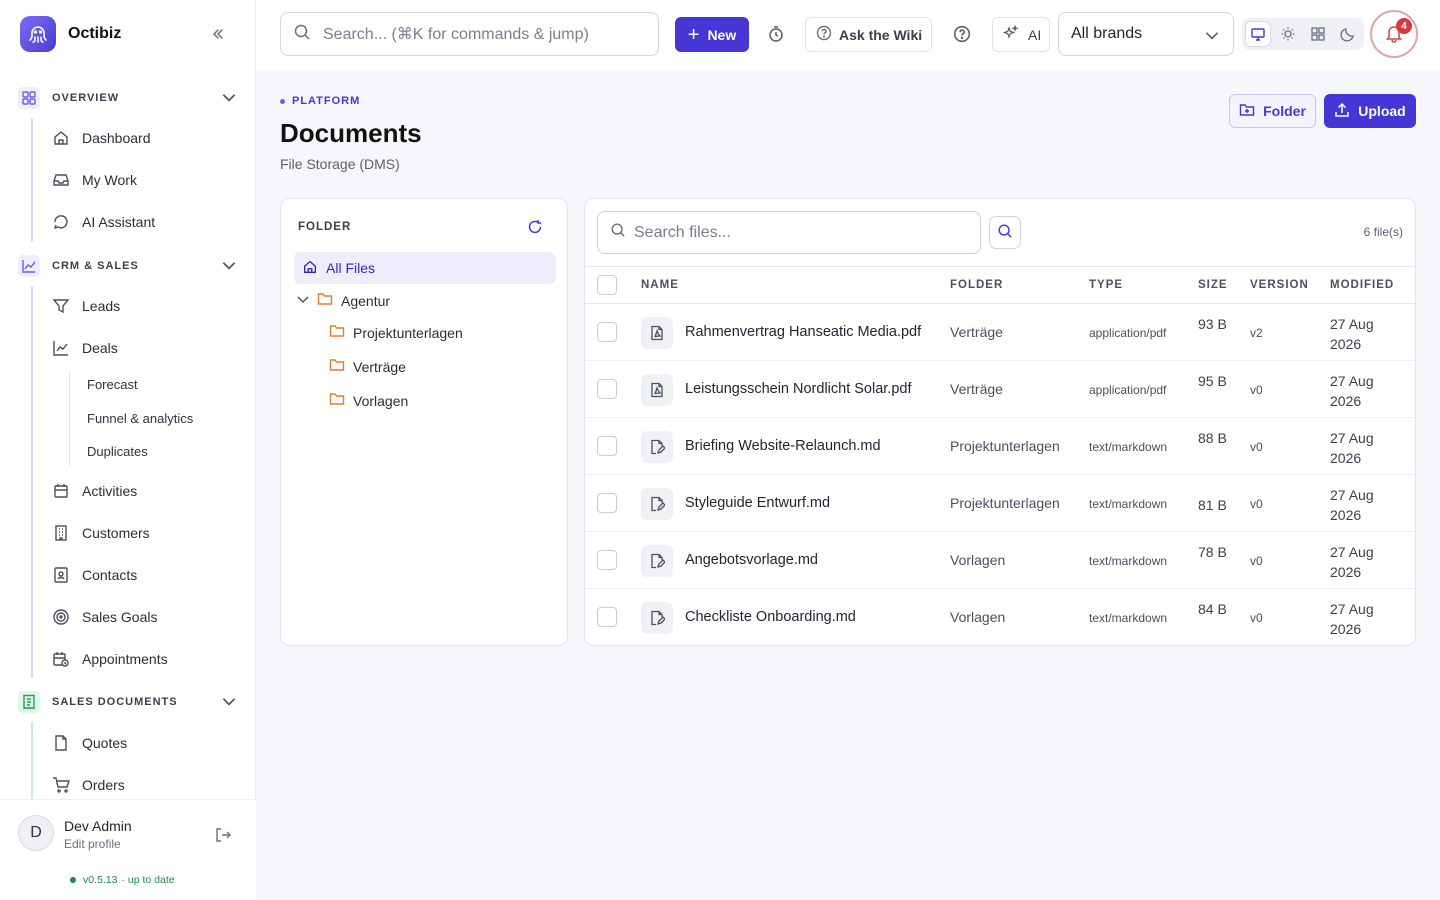 The width and height of the screenshot is (1440, 900). Describe the element at coordinates (535, 228) in the screenshot. I see `refresh-icon` at that location.